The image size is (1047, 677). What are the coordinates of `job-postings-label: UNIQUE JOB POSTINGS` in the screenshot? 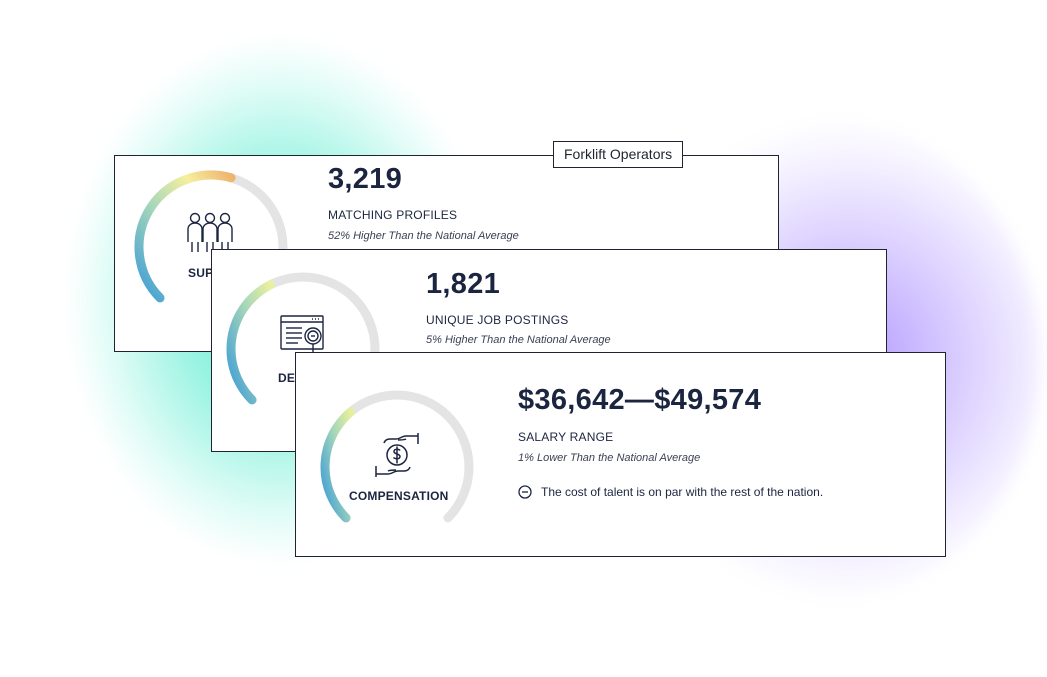 It's located at (497, 320).